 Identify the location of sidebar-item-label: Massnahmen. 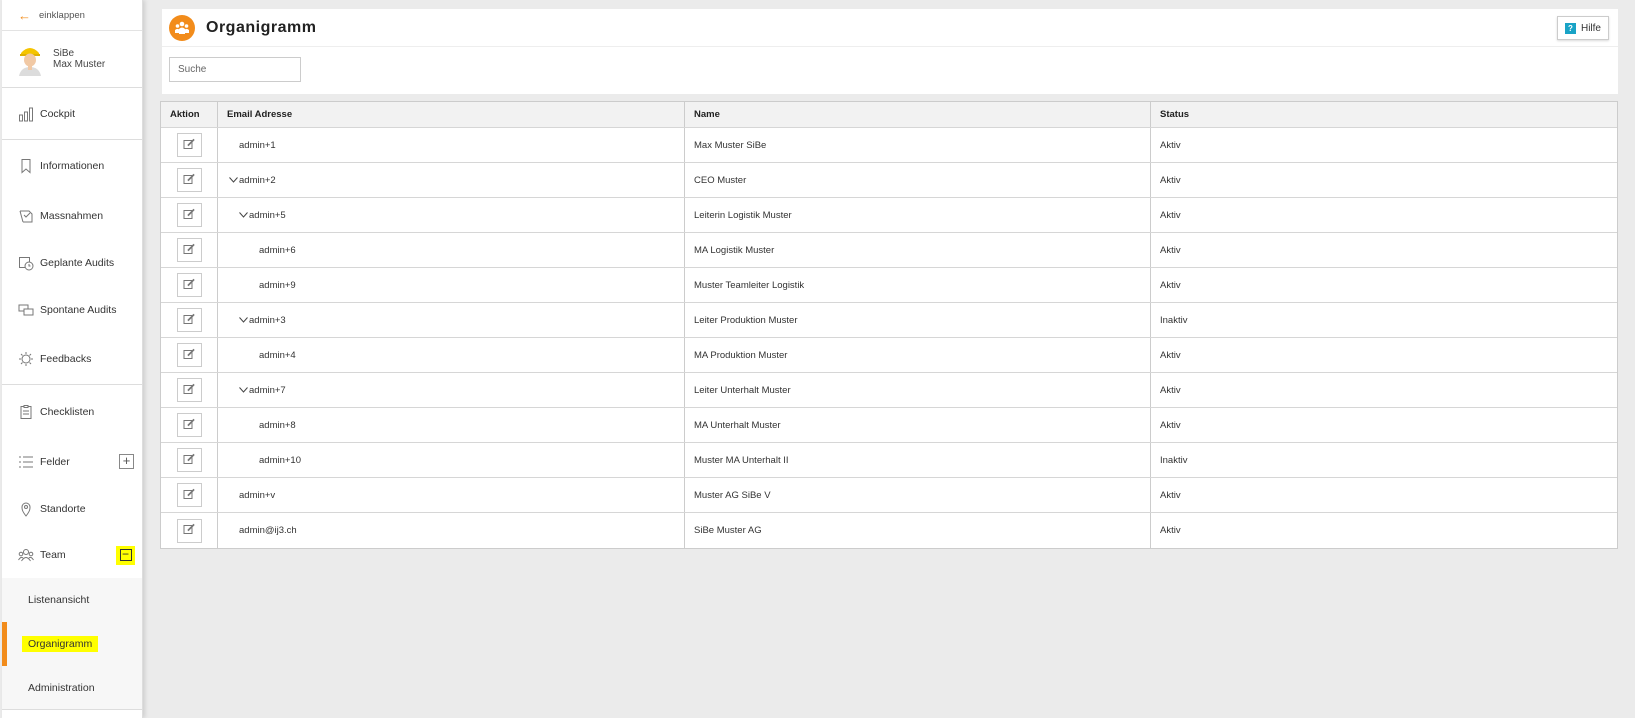
(72, 215).